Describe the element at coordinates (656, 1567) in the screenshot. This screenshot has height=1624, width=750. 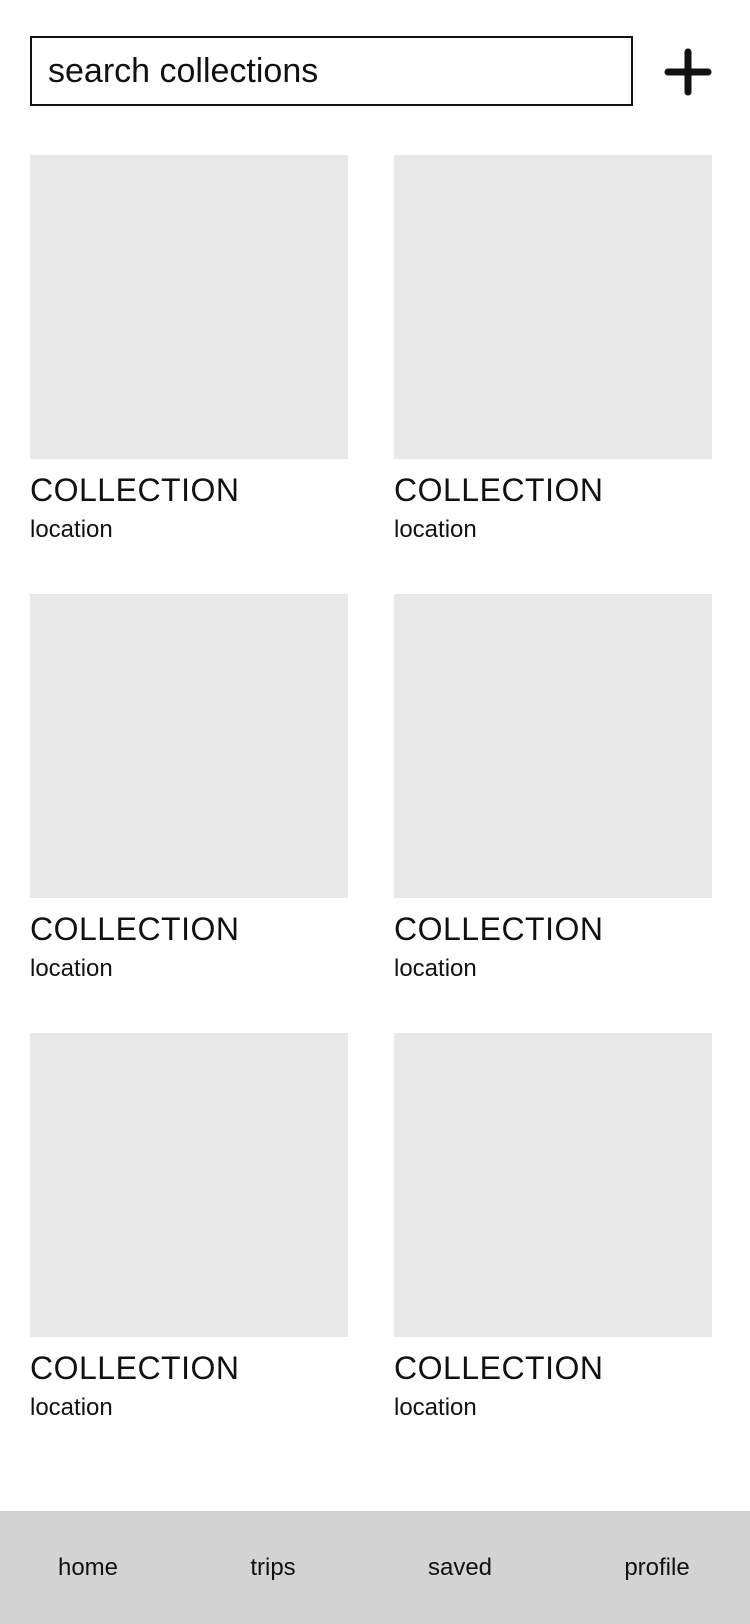
I see `nav-item-profile: profile` at that location.